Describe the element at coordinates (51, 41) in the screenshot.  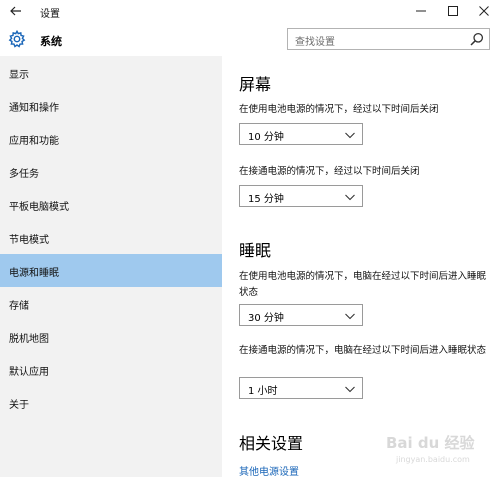
I see `page-title: 系统` at that location.